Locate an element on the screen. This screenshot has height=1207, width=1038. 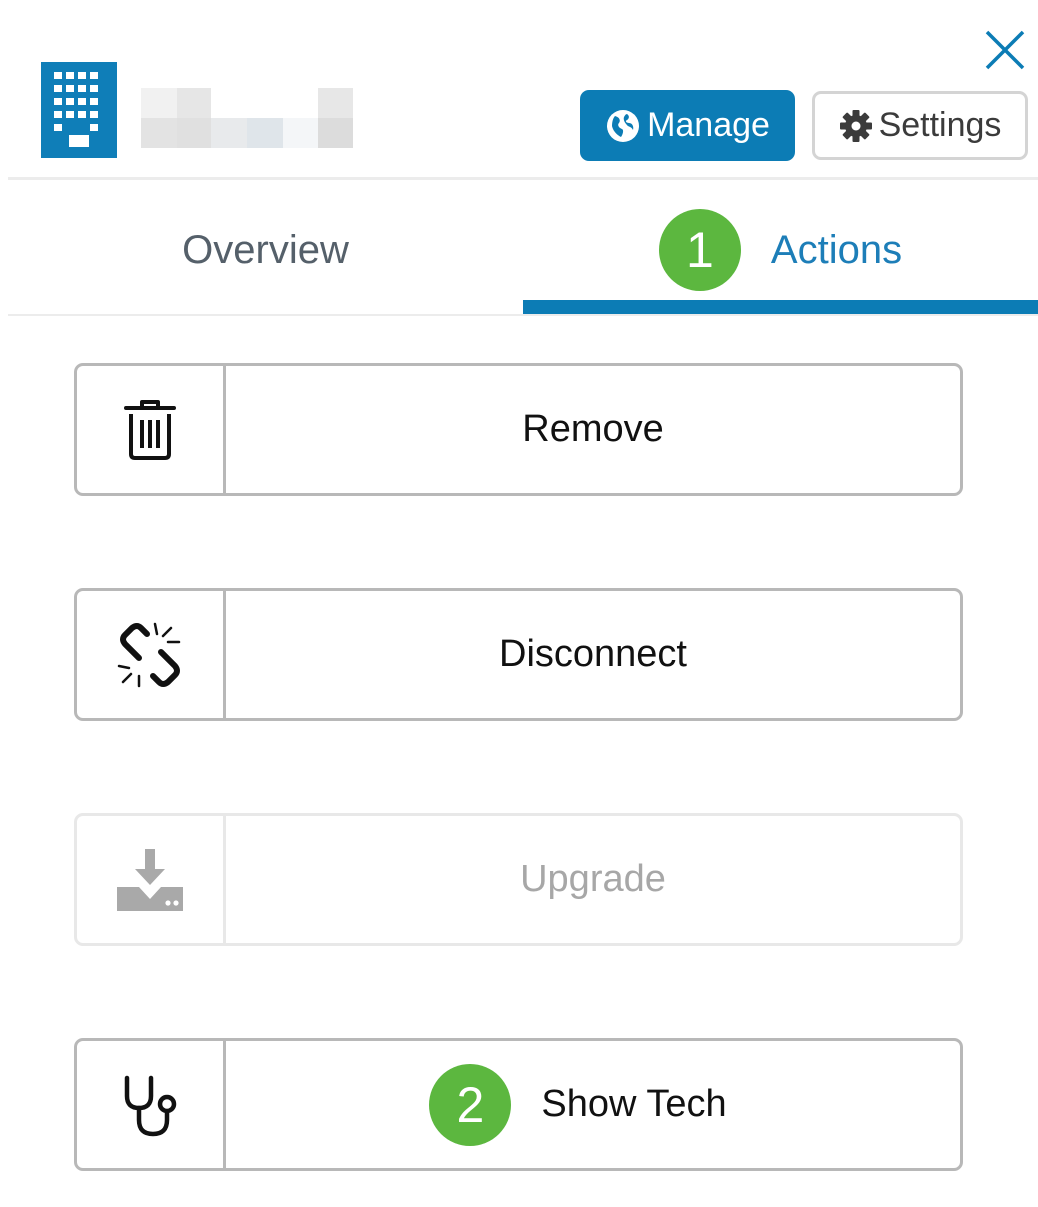
upgrade-label: Upgrade is located at coordinates (593, 879).